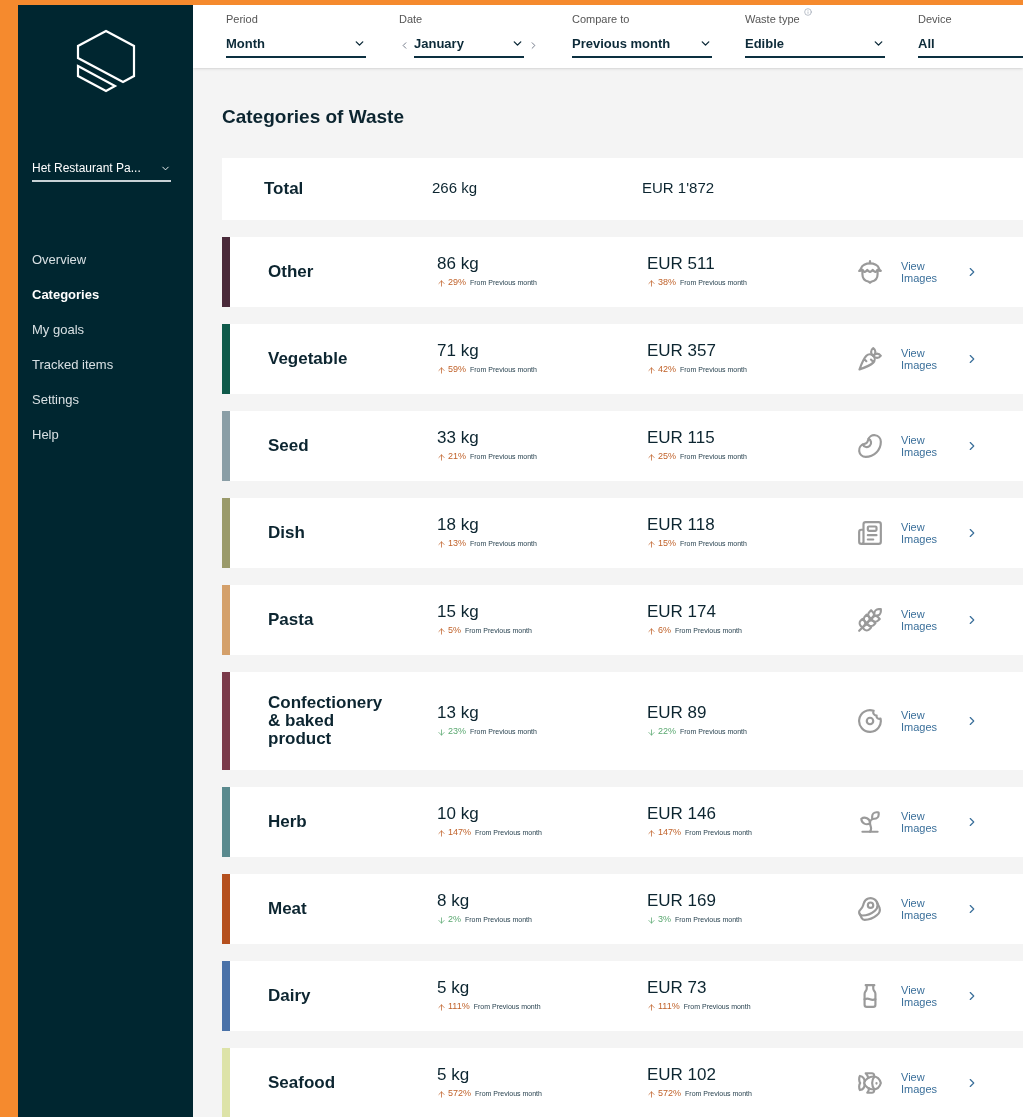 The width and height of the screenshot is (1023, 1117). Describe the element at coordinates (411, 19) in the screenshot. I see `filter-label: Date` at that location.